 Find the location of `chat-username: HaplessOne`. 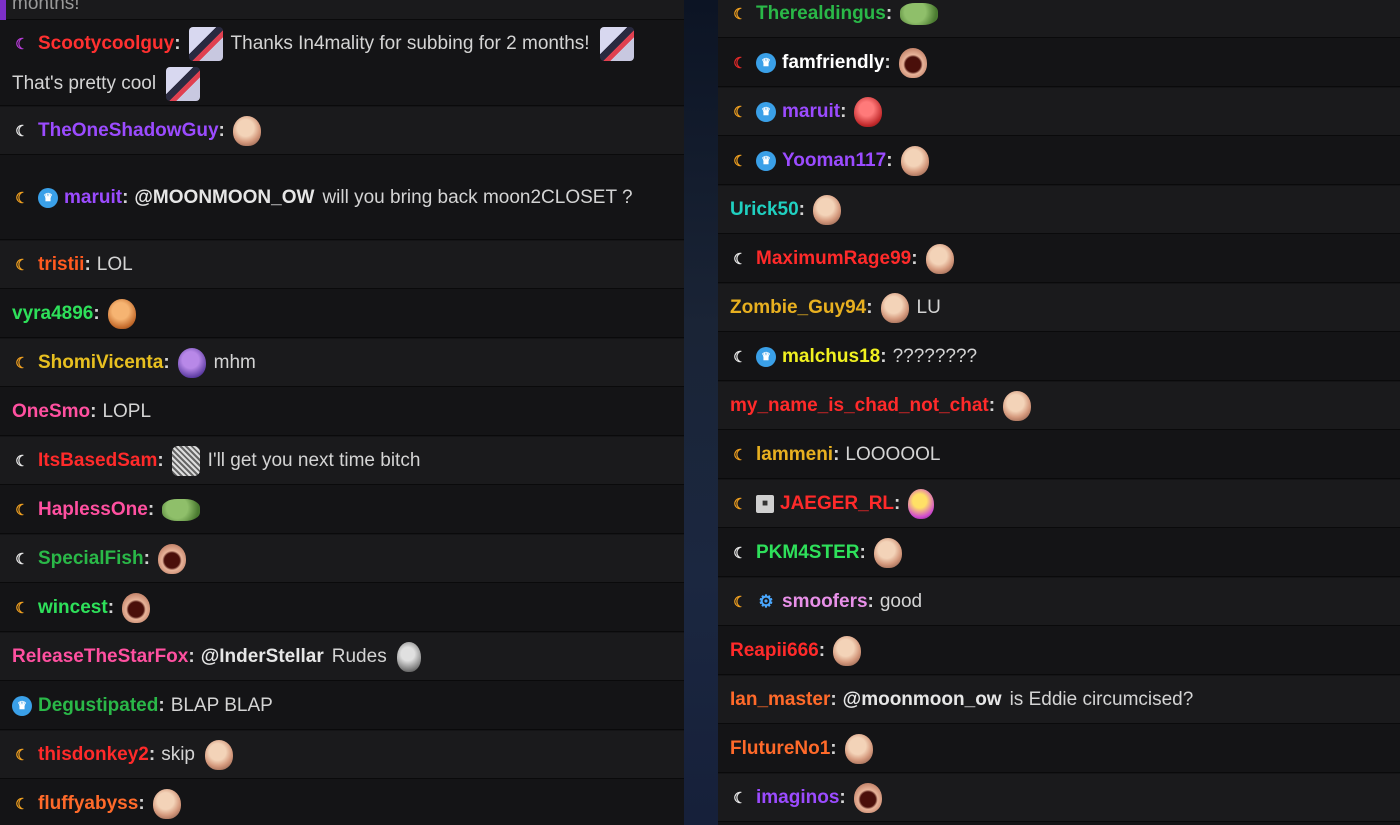

chat-username: HaplessOne is located at coordinates (93, 510).